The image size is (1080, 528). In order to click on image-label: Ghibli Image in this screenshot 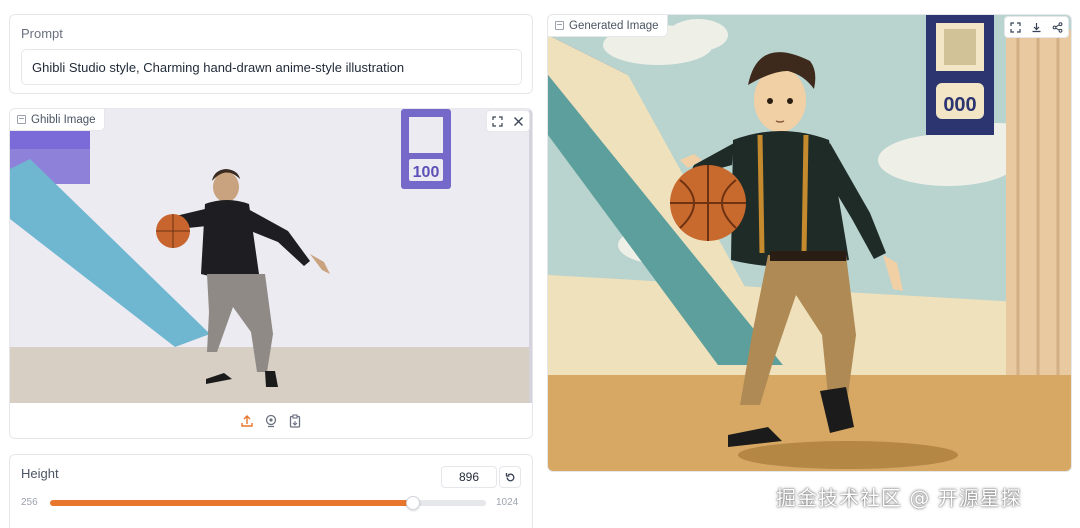, I will do `click(57, 120)`.